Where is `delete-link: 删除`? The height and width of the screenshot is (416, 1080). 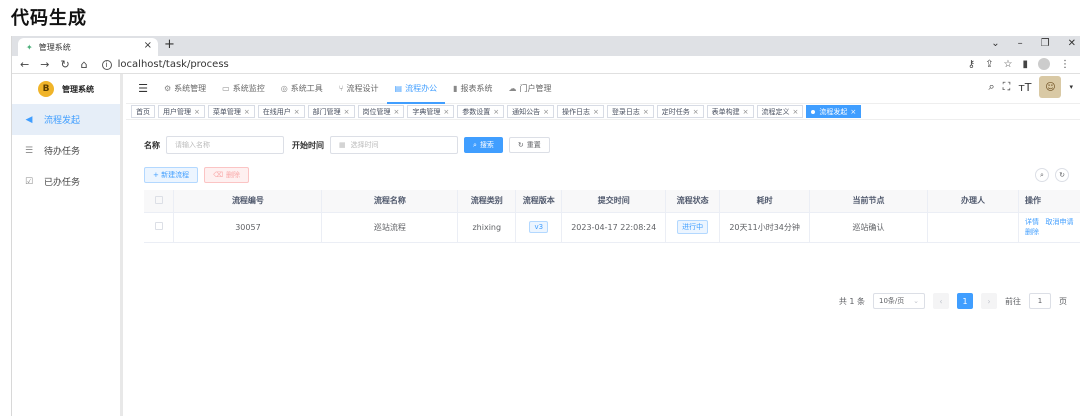
delete-link: 删除 is located at coordinates (1032, 232).